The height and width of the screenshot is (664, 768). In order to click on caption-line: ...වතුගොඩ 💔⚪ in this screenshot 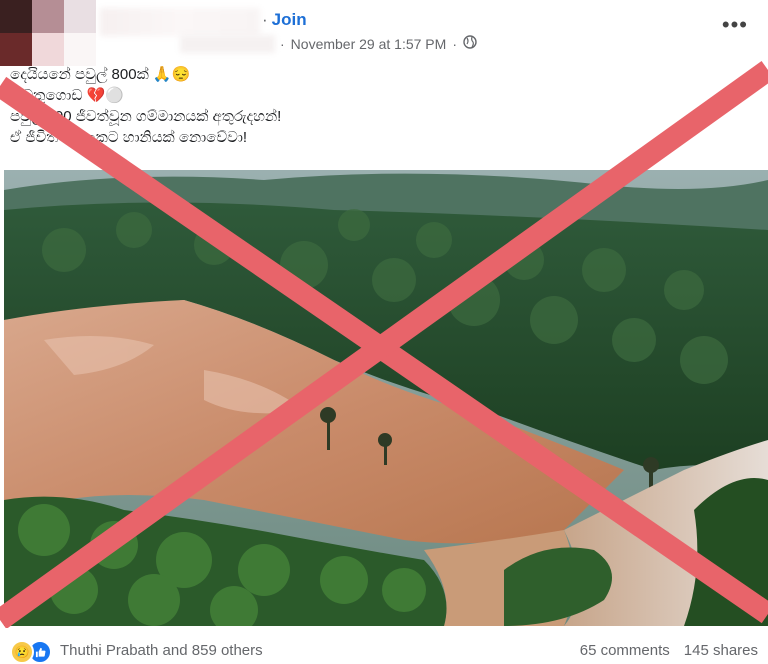, I will do `click(67, 95)`.